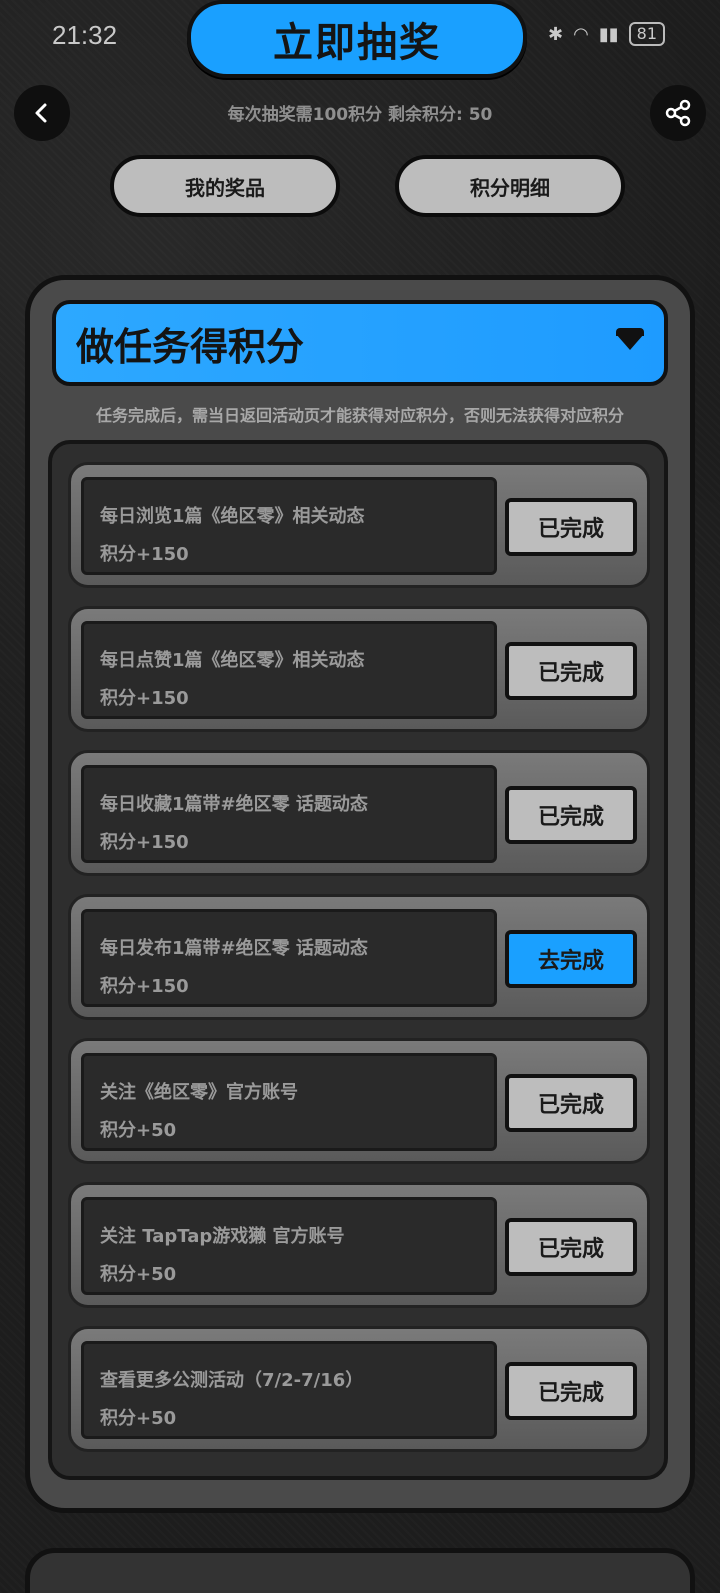 This screenshot has height=1593, width=720. I want to click on task-info: 每日收藏1篇带#绝区零 话题动态 积分+150, so click(289, 814).